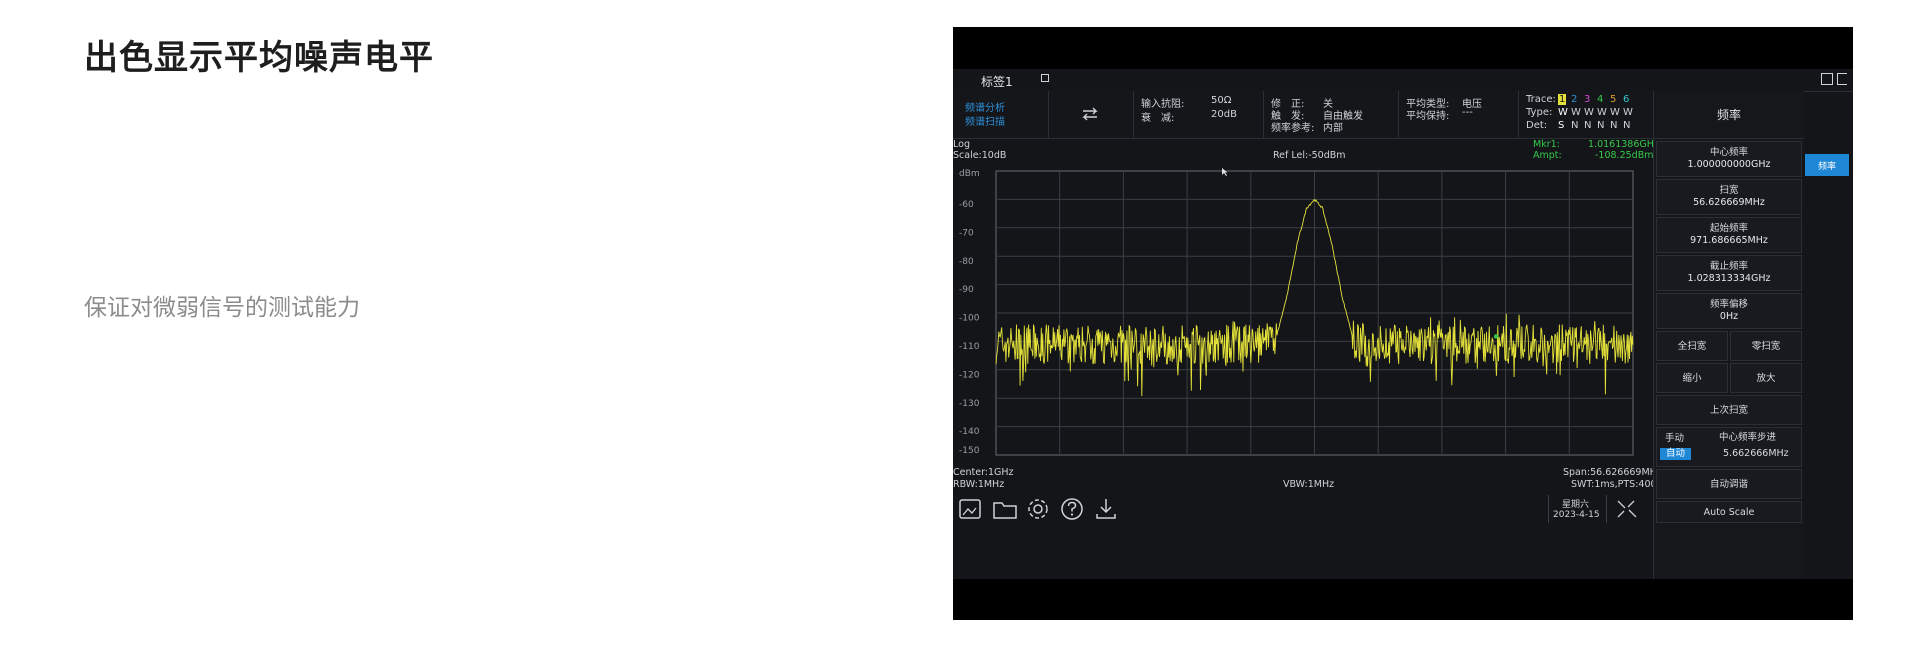 This screenshot has width=1925, height=651. I want to click on det-4: N, so click(1601, 125).